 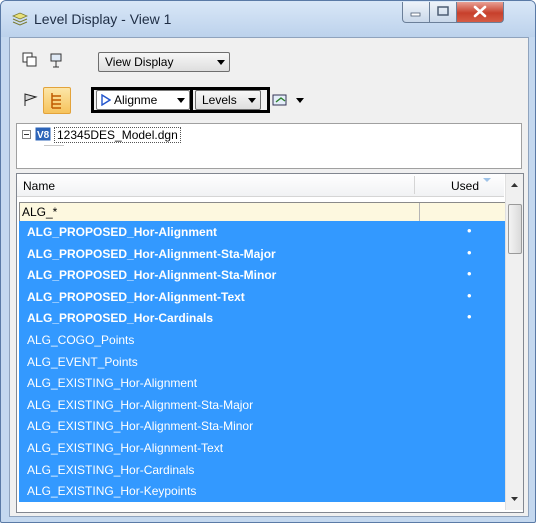 I want to click on model-tree: V8 12345DES_Model.dgn, so click(x=269, y=146).